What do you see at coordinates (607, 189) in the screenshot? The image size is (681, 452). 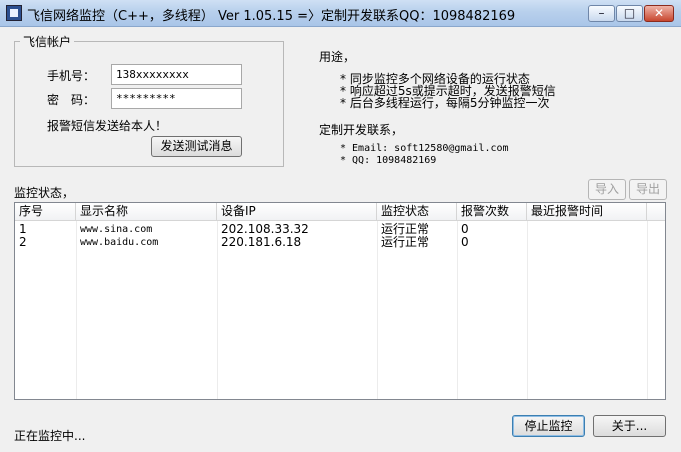 I see `import-button: 导入` at bounding box center [607, 189].